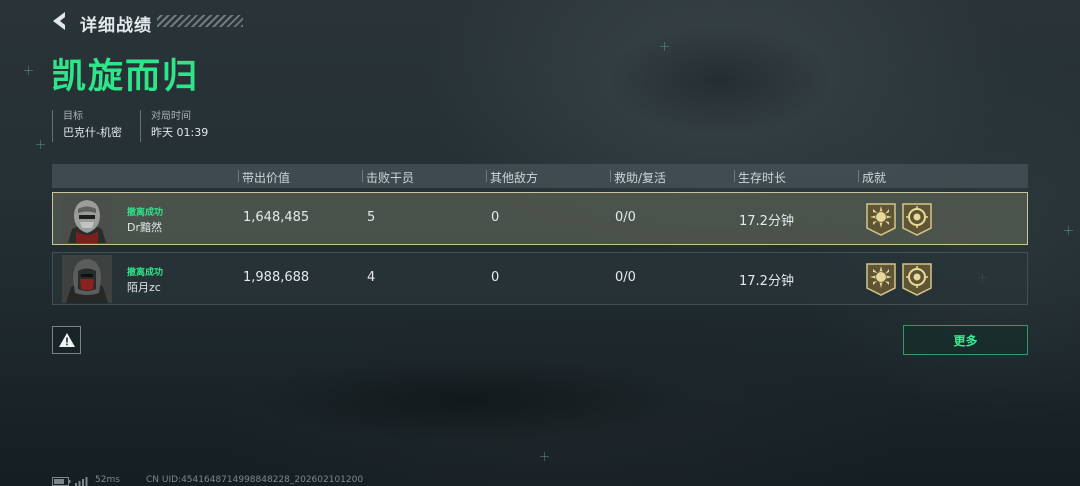  Describe the element at coordinates (116, 25) in the screenshot. I see `page-subtitle: 详细战绩` at that location.